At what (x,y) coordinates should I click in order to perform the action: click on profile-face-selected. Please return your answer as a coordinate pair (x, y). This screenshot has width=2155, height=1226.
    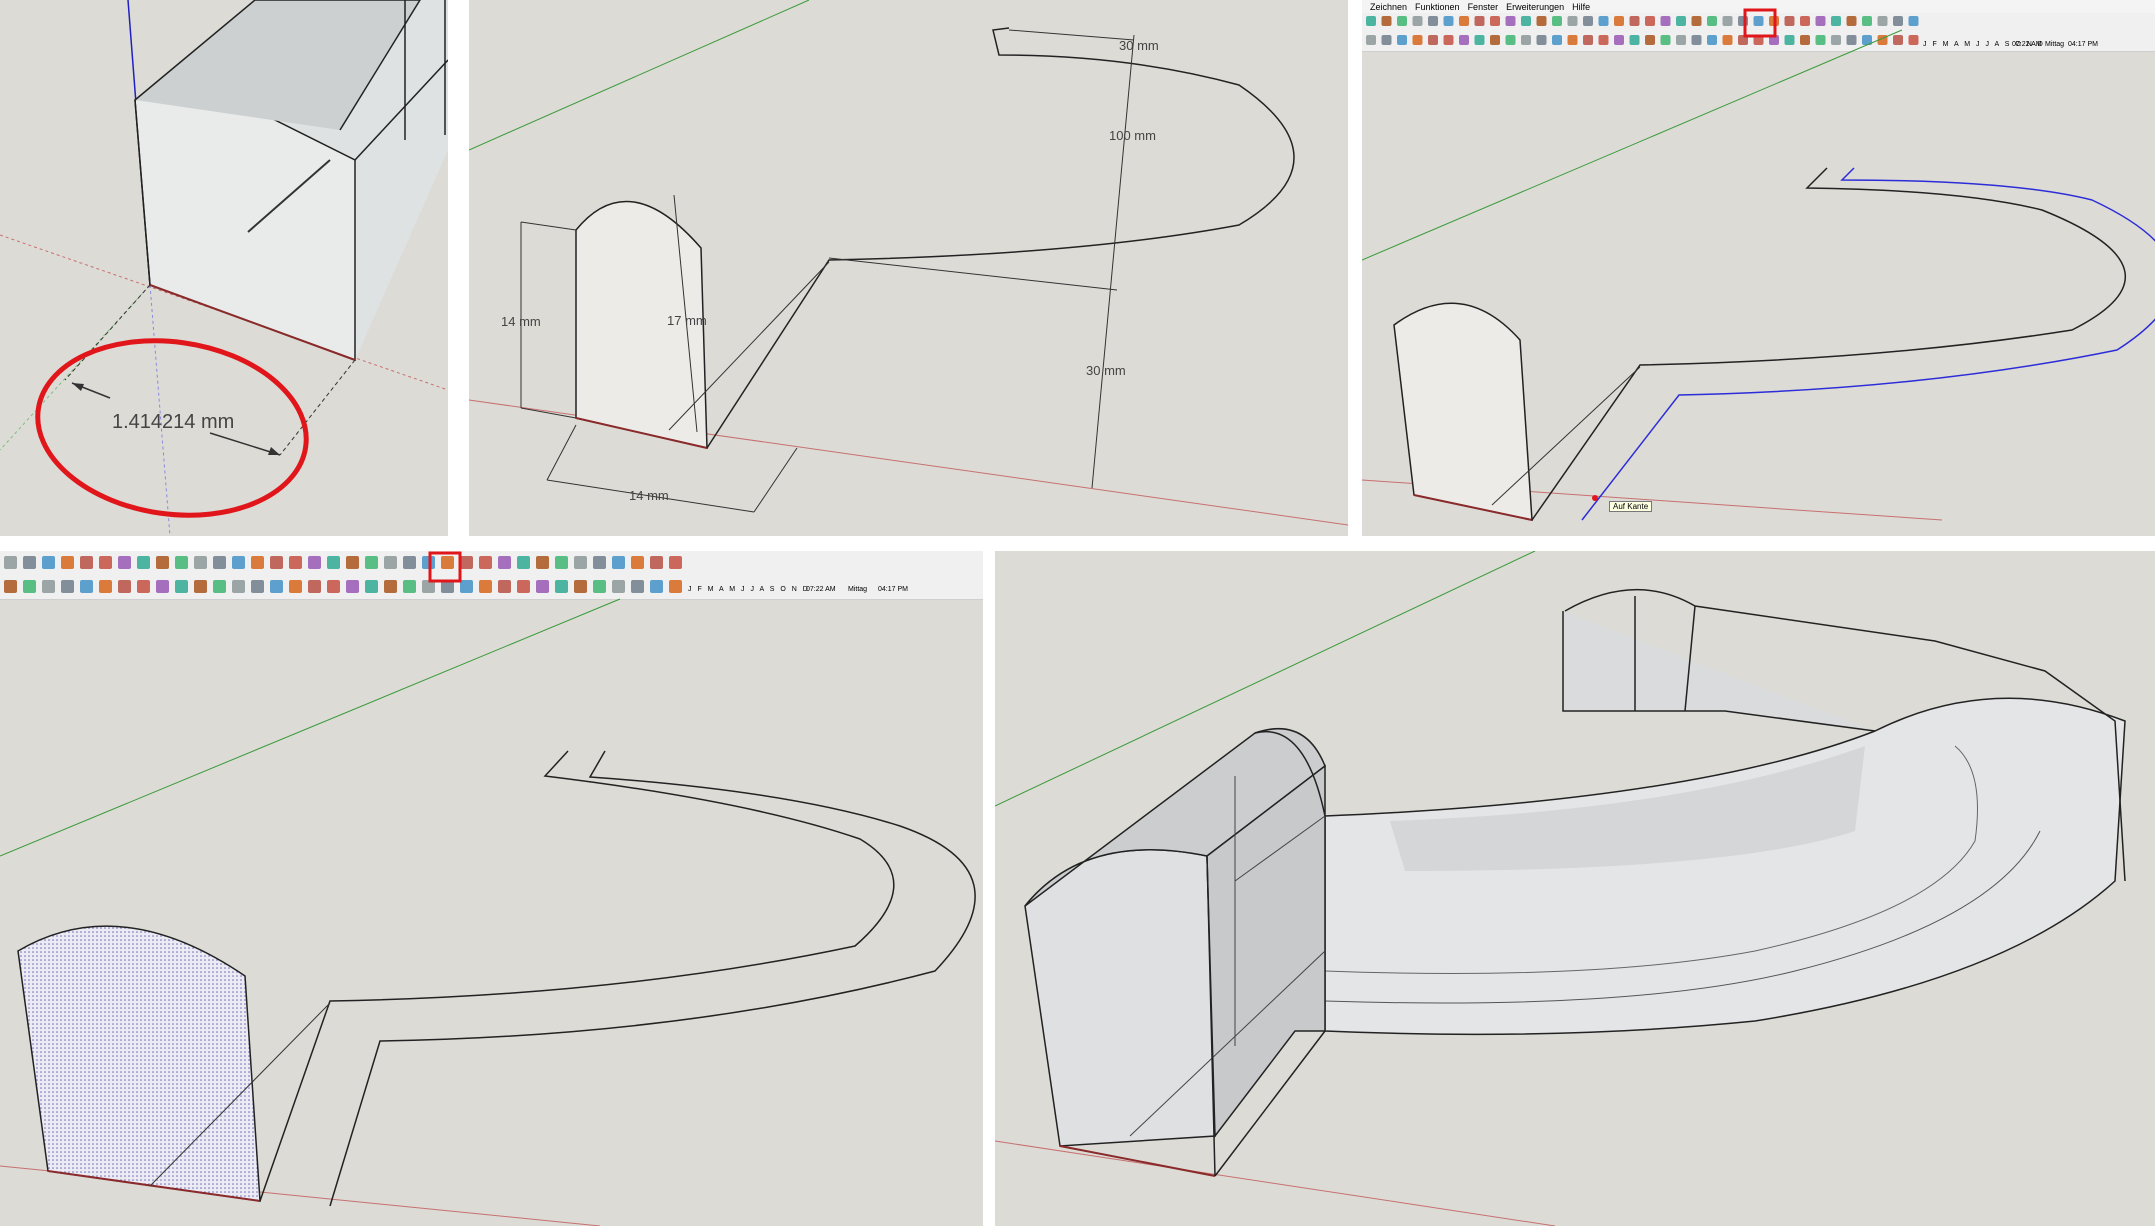
    Looking at the image, I should click on (139, 1063).